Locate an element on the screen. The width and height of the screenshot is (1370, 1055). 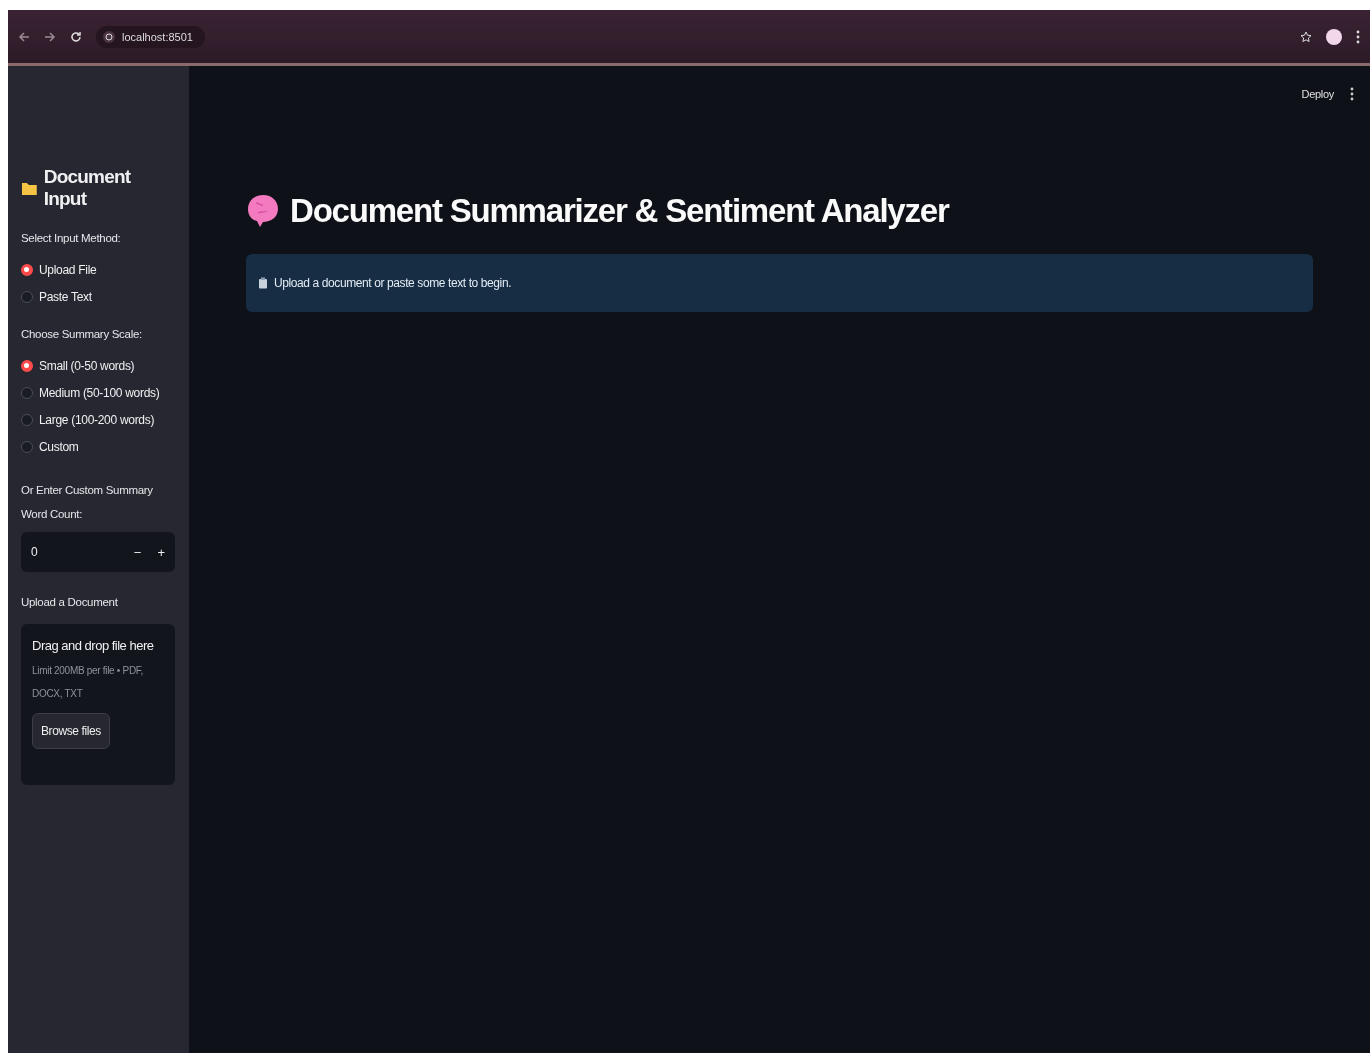
site-info-icon is located at coordinates (109, 36).